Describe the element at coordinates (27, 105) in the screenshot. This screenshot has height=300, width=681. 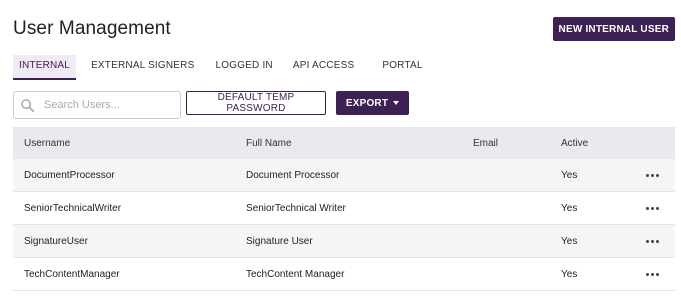
I see `search-icon` at that location.